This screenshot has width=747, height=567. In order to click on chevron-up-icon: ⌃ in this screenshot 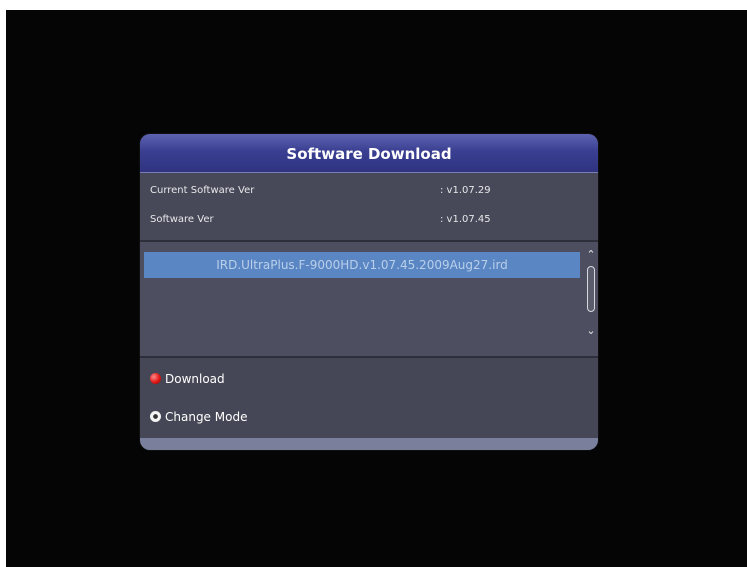, I will do `click(591, 254)`.